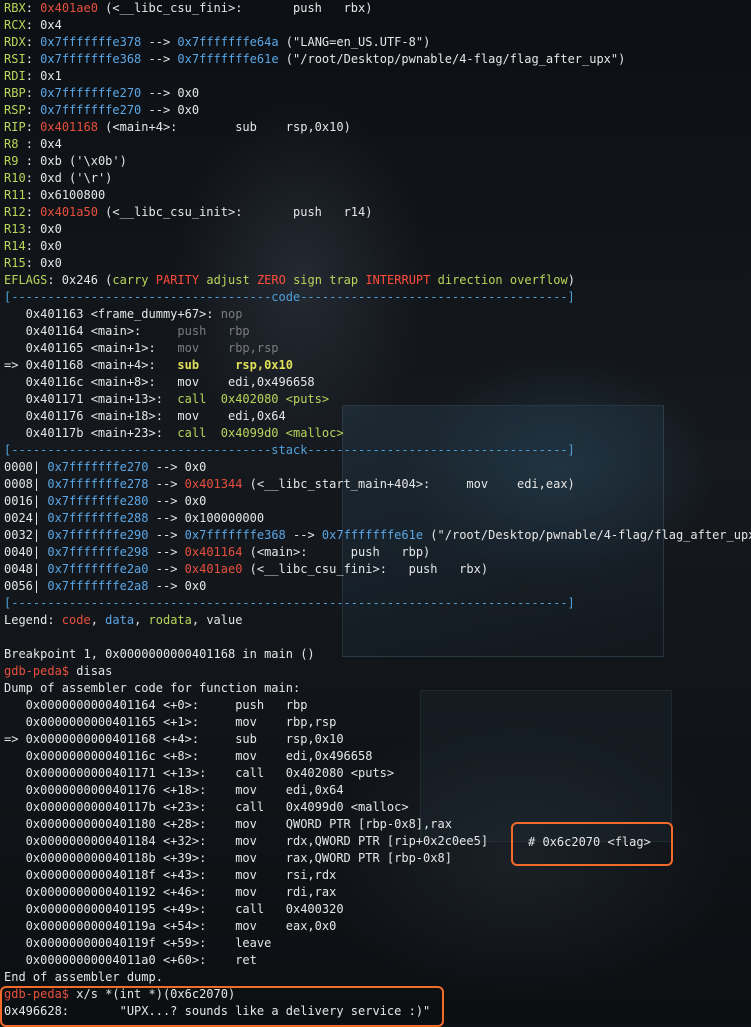 The image size is (751, 1027). I want to click on register-line: R9 : 0xb ('\x0b'), so click(377, 161).